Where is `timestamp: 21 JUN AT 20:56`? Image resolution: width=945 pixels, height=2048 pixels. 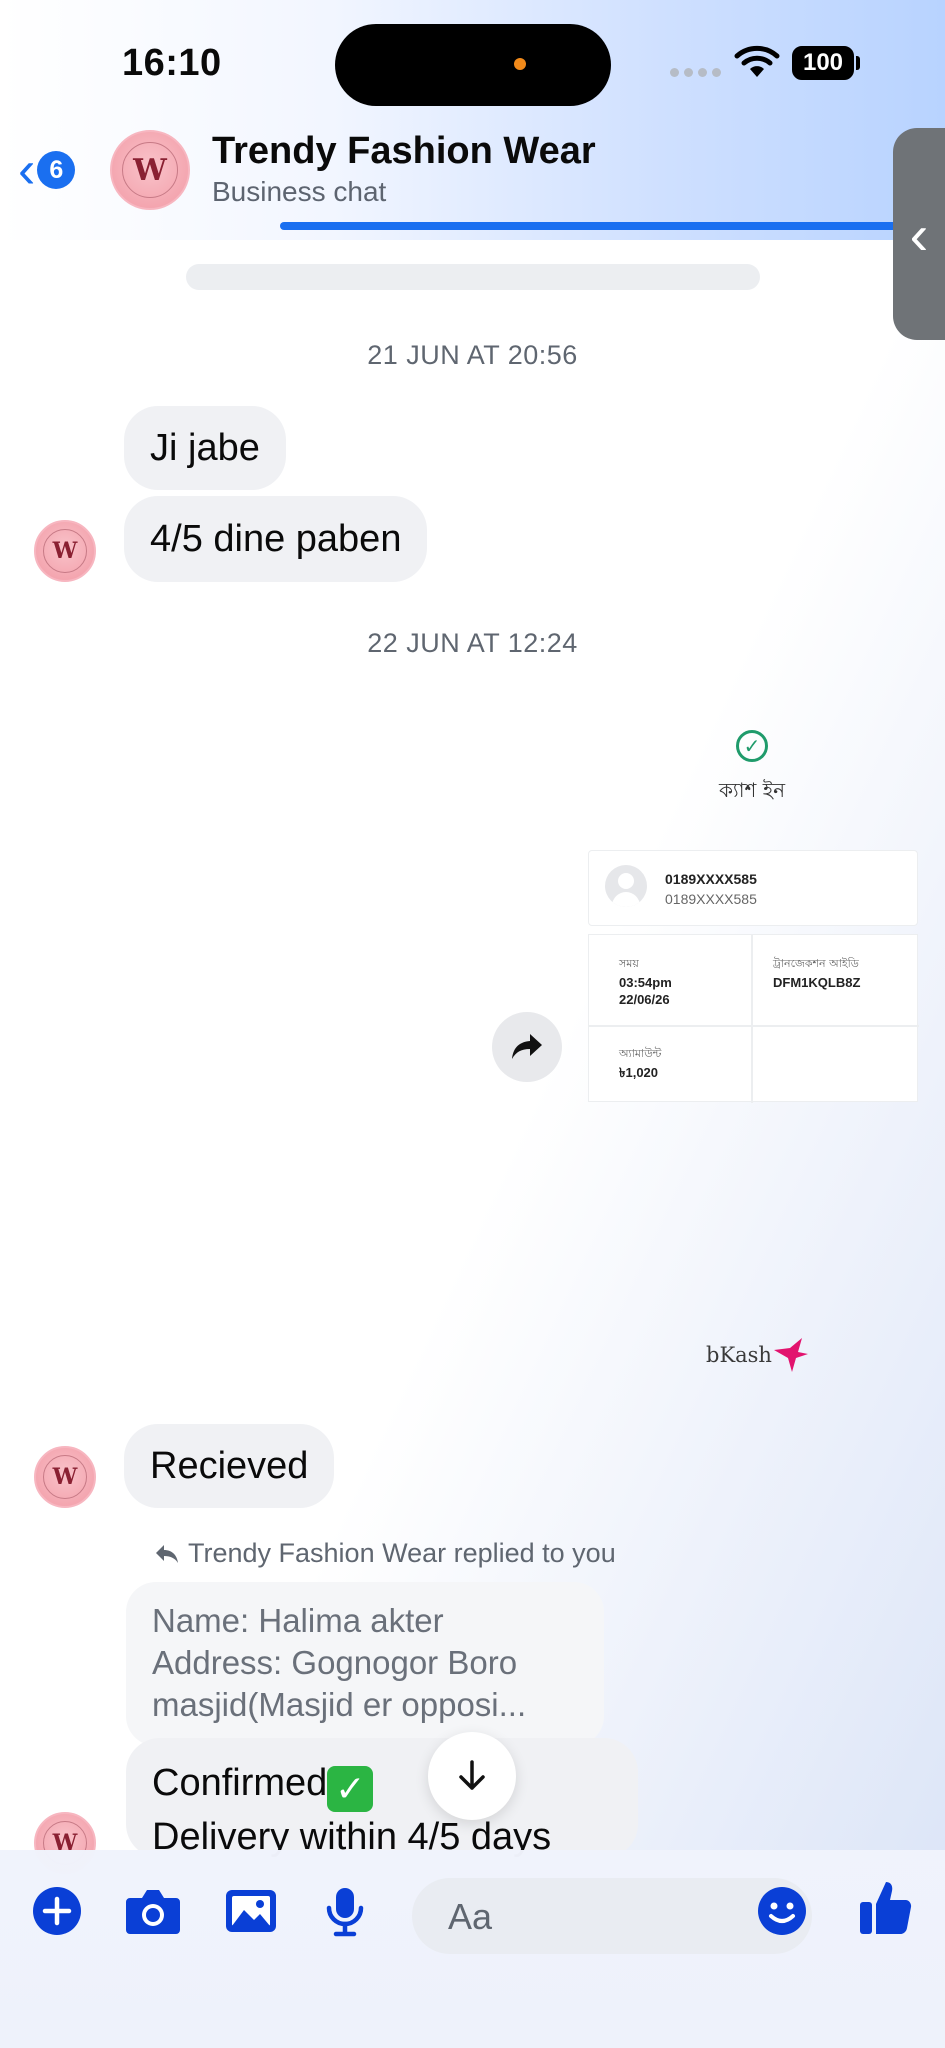 timestamp: 21 JUN AT 20:56 is located at coordinates (472, 355).